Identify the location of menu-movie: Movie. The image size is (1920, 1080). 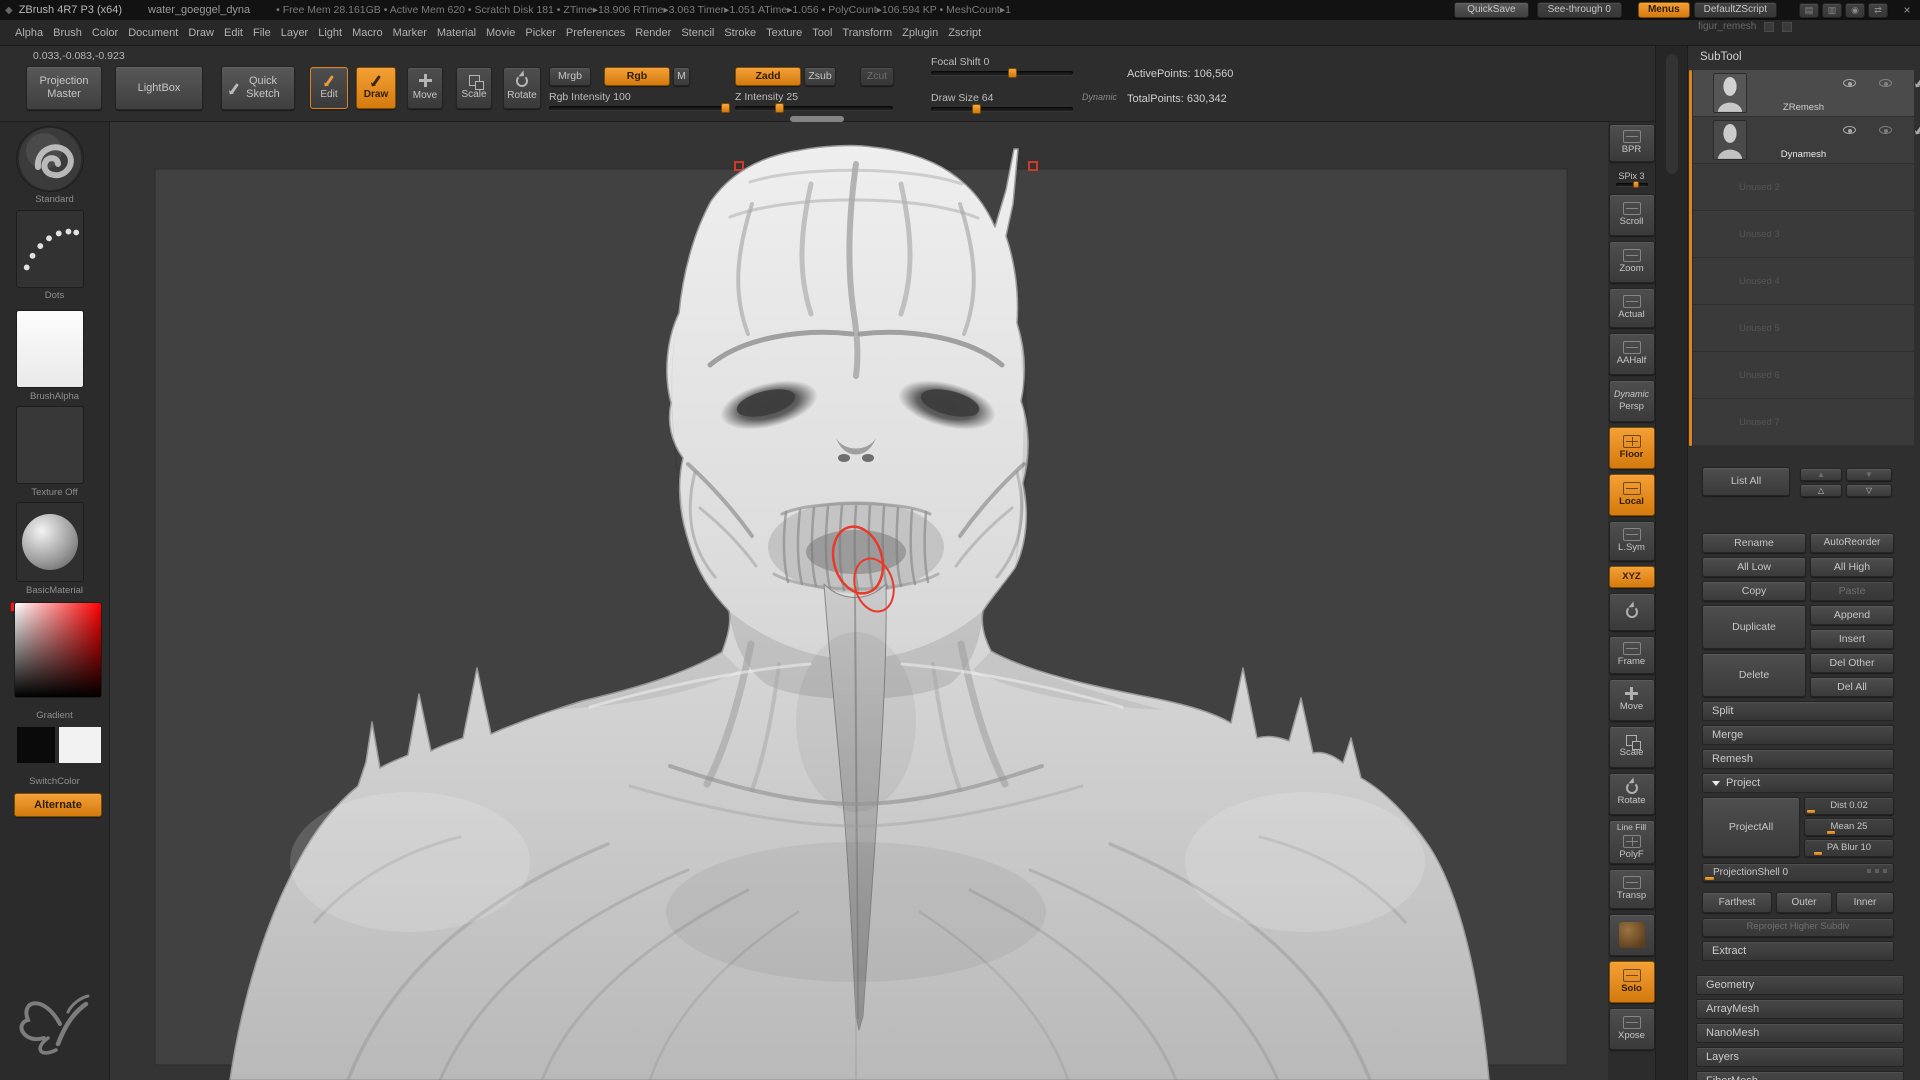
(500, 33).